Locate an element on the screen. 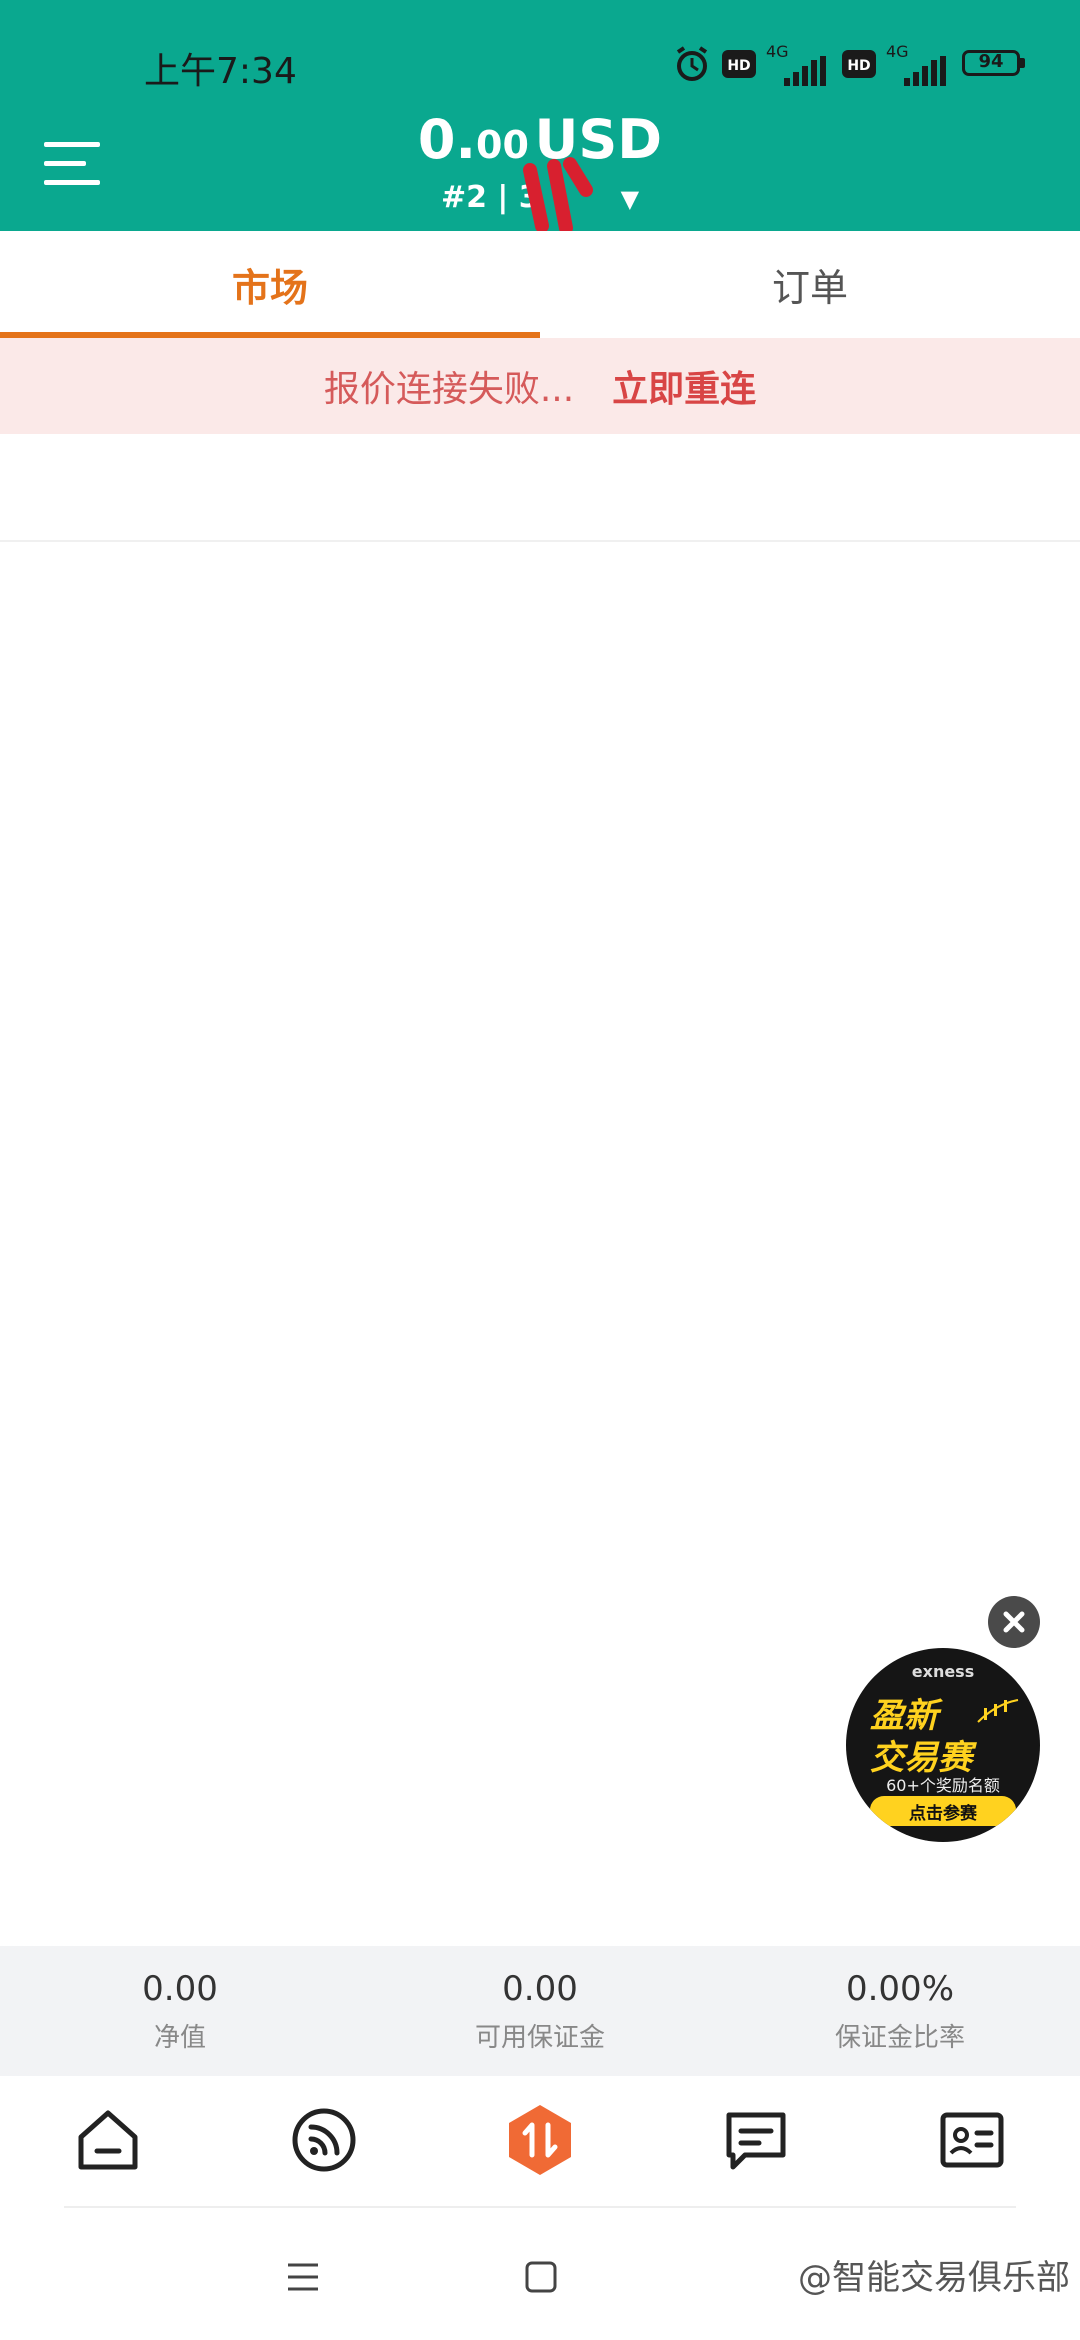  status-time: 上午7:34 is located at coordinates (220, 71).